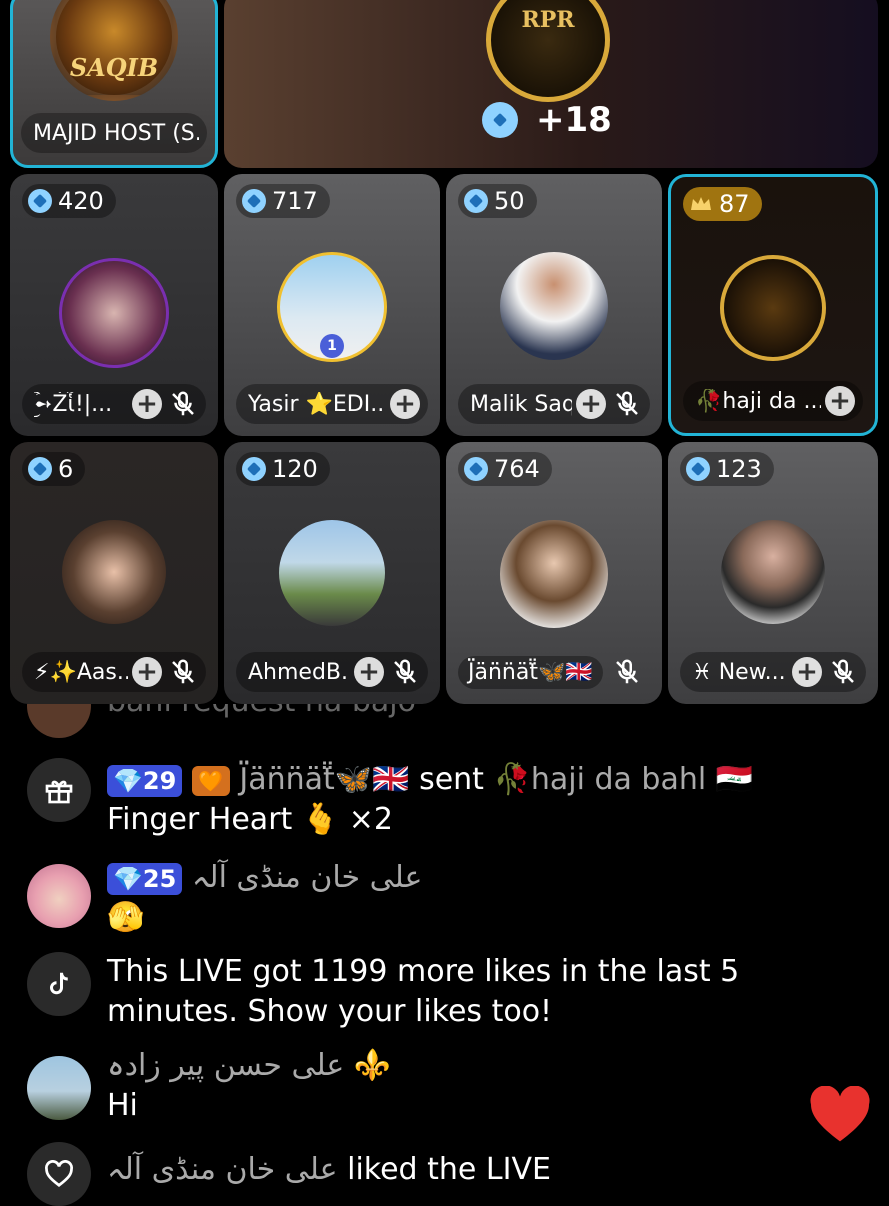  I want to click on host-avatar: SAQIB, so click(114, 50).